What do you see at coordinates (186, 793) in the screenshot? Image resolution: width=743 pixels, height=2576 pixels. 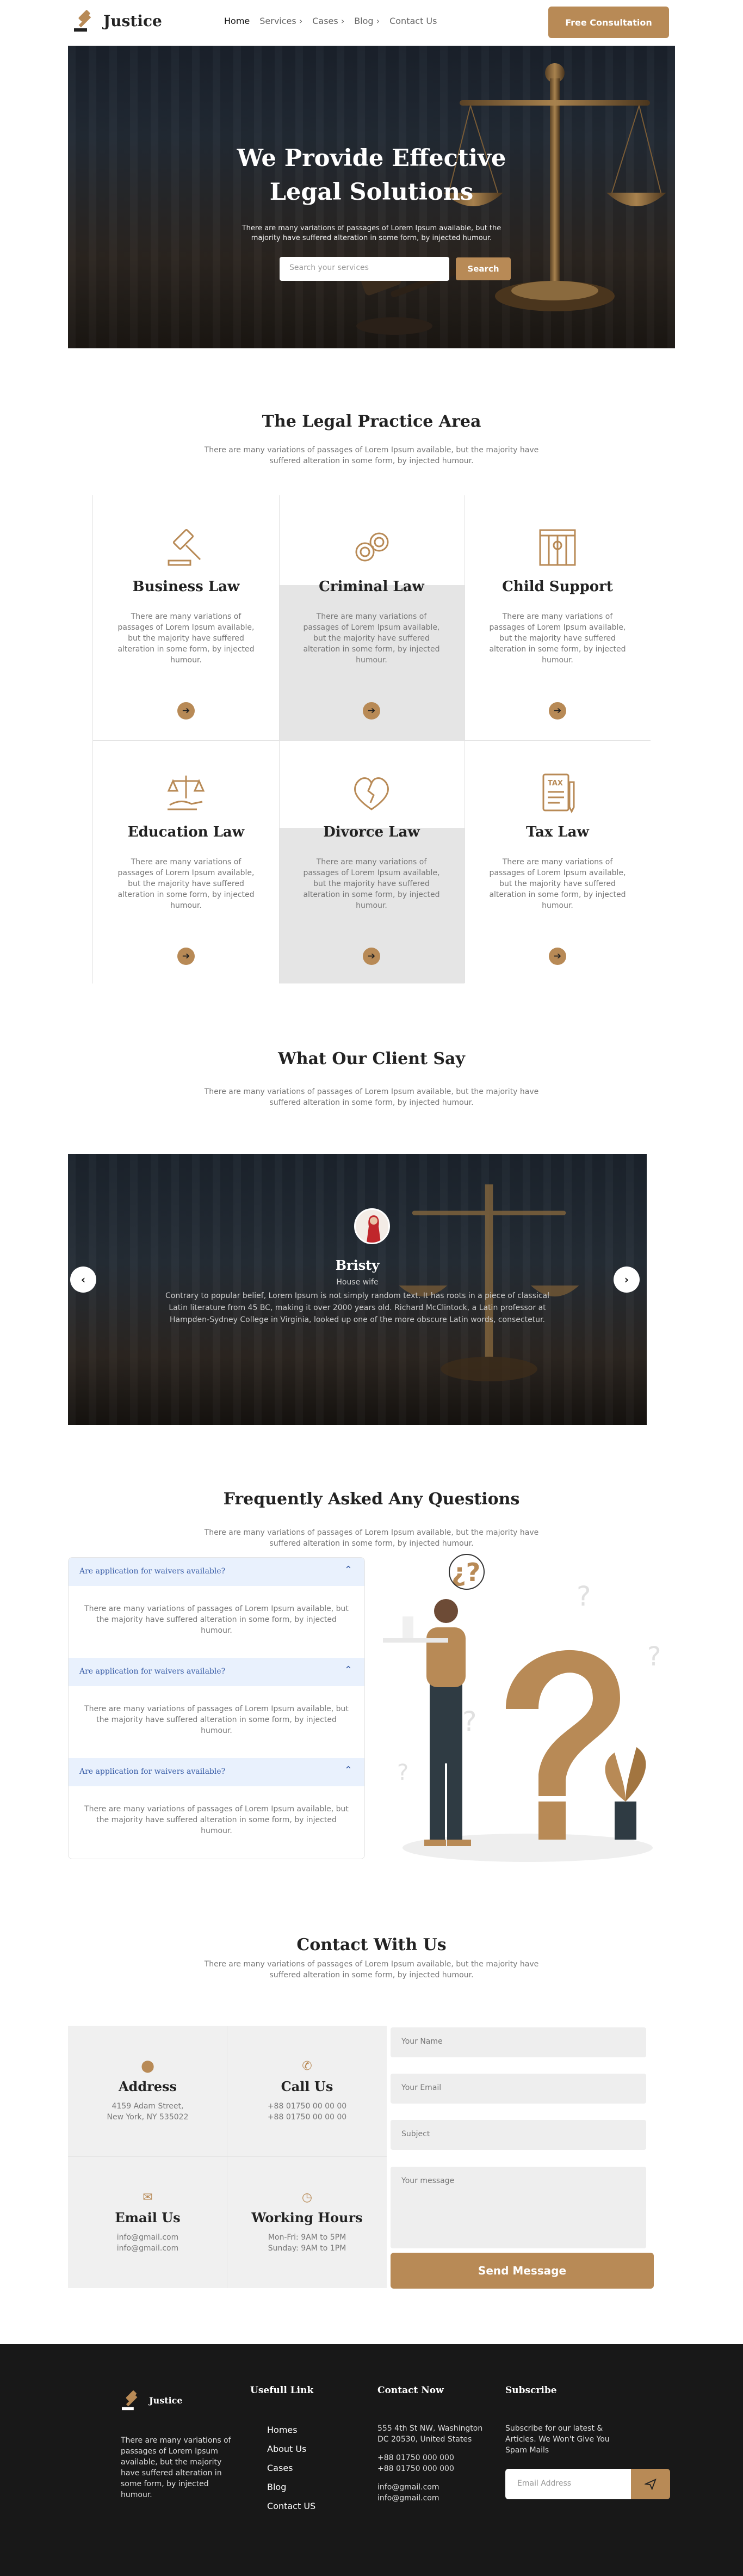 I see `scales-hand-icon` at bounding box center [186, 793].